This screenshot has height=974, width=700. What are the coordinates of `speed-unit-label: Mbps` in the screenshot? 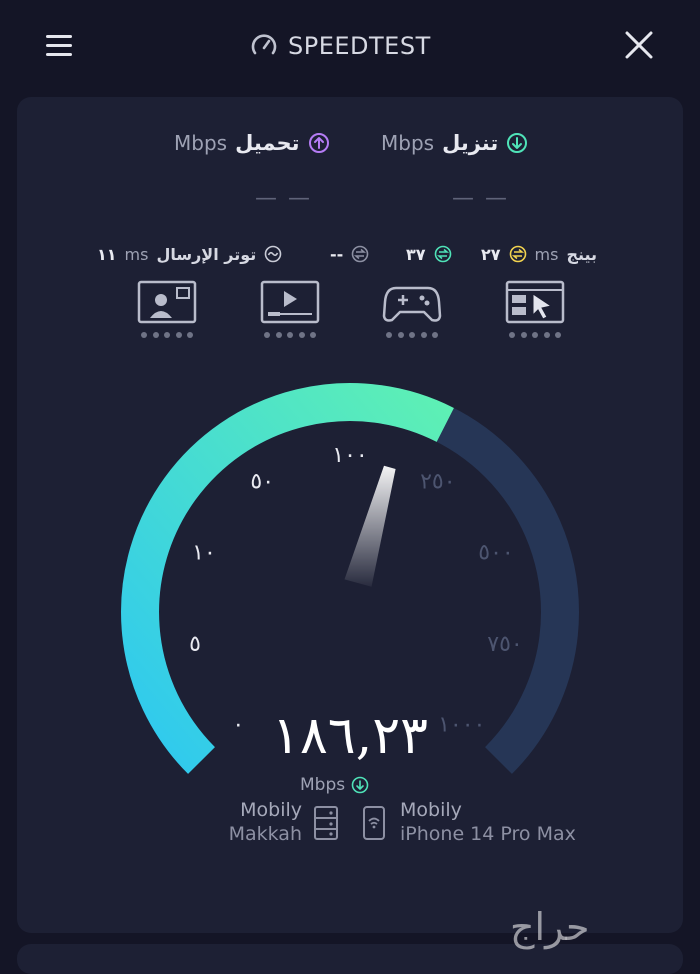 It's located at (323, 785).